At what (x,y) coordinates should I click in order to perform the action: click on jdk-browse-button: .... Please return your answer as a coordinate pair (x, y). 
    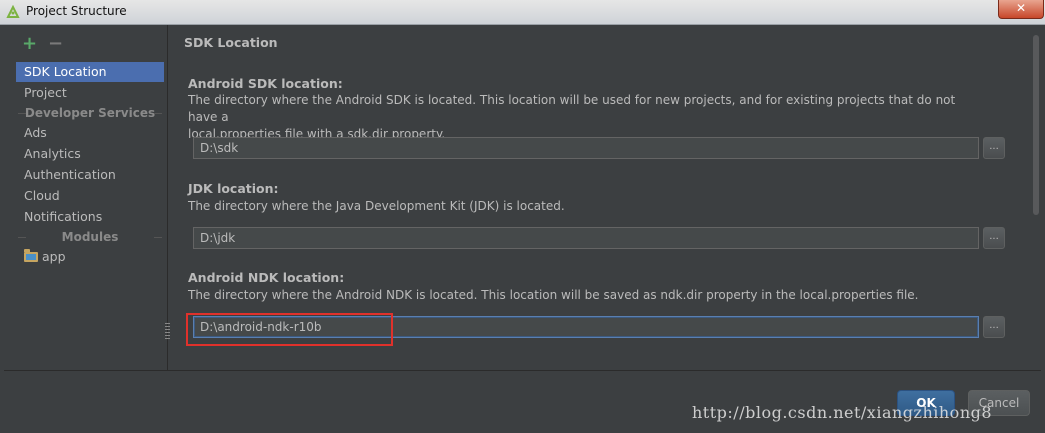
    Looking at the image, I should click on (994, 238).